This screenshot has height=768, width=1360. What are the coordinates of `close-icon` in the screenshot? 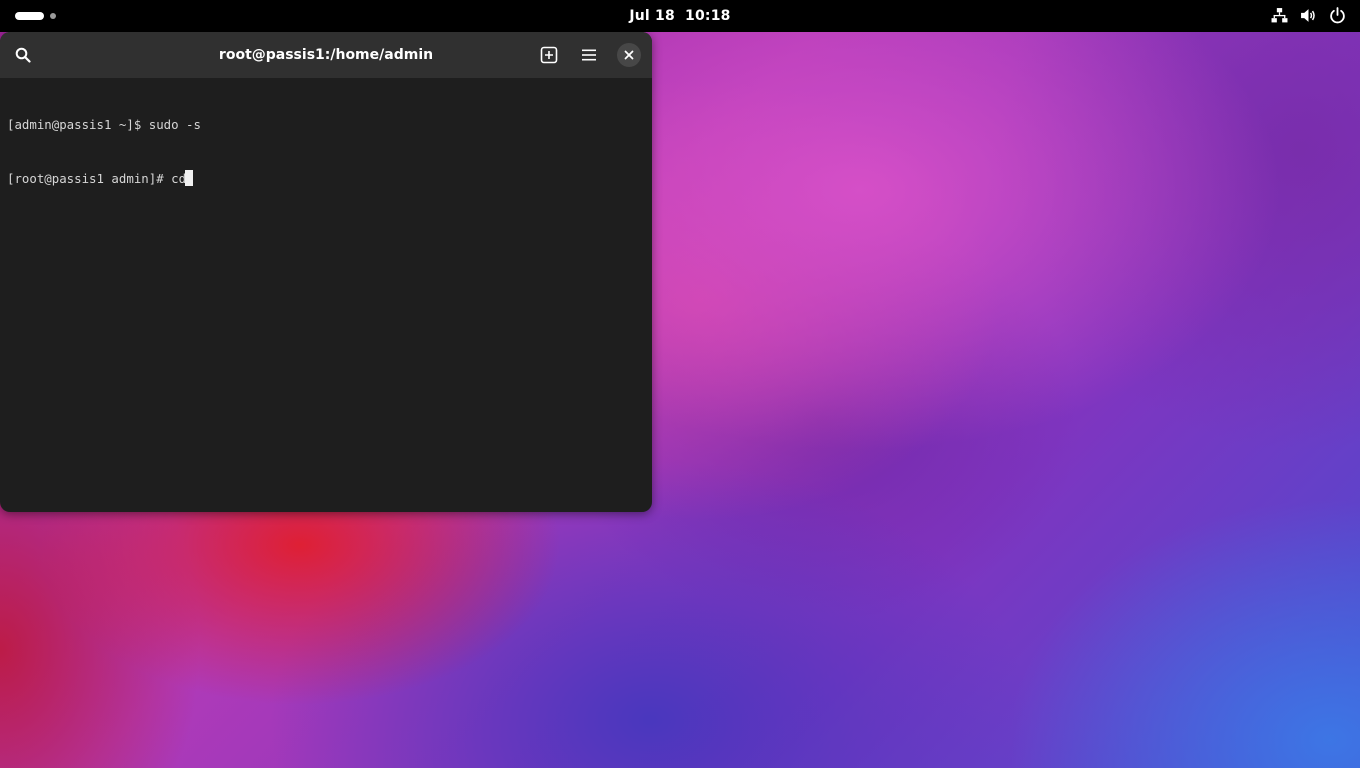 It's located at (629, 55).